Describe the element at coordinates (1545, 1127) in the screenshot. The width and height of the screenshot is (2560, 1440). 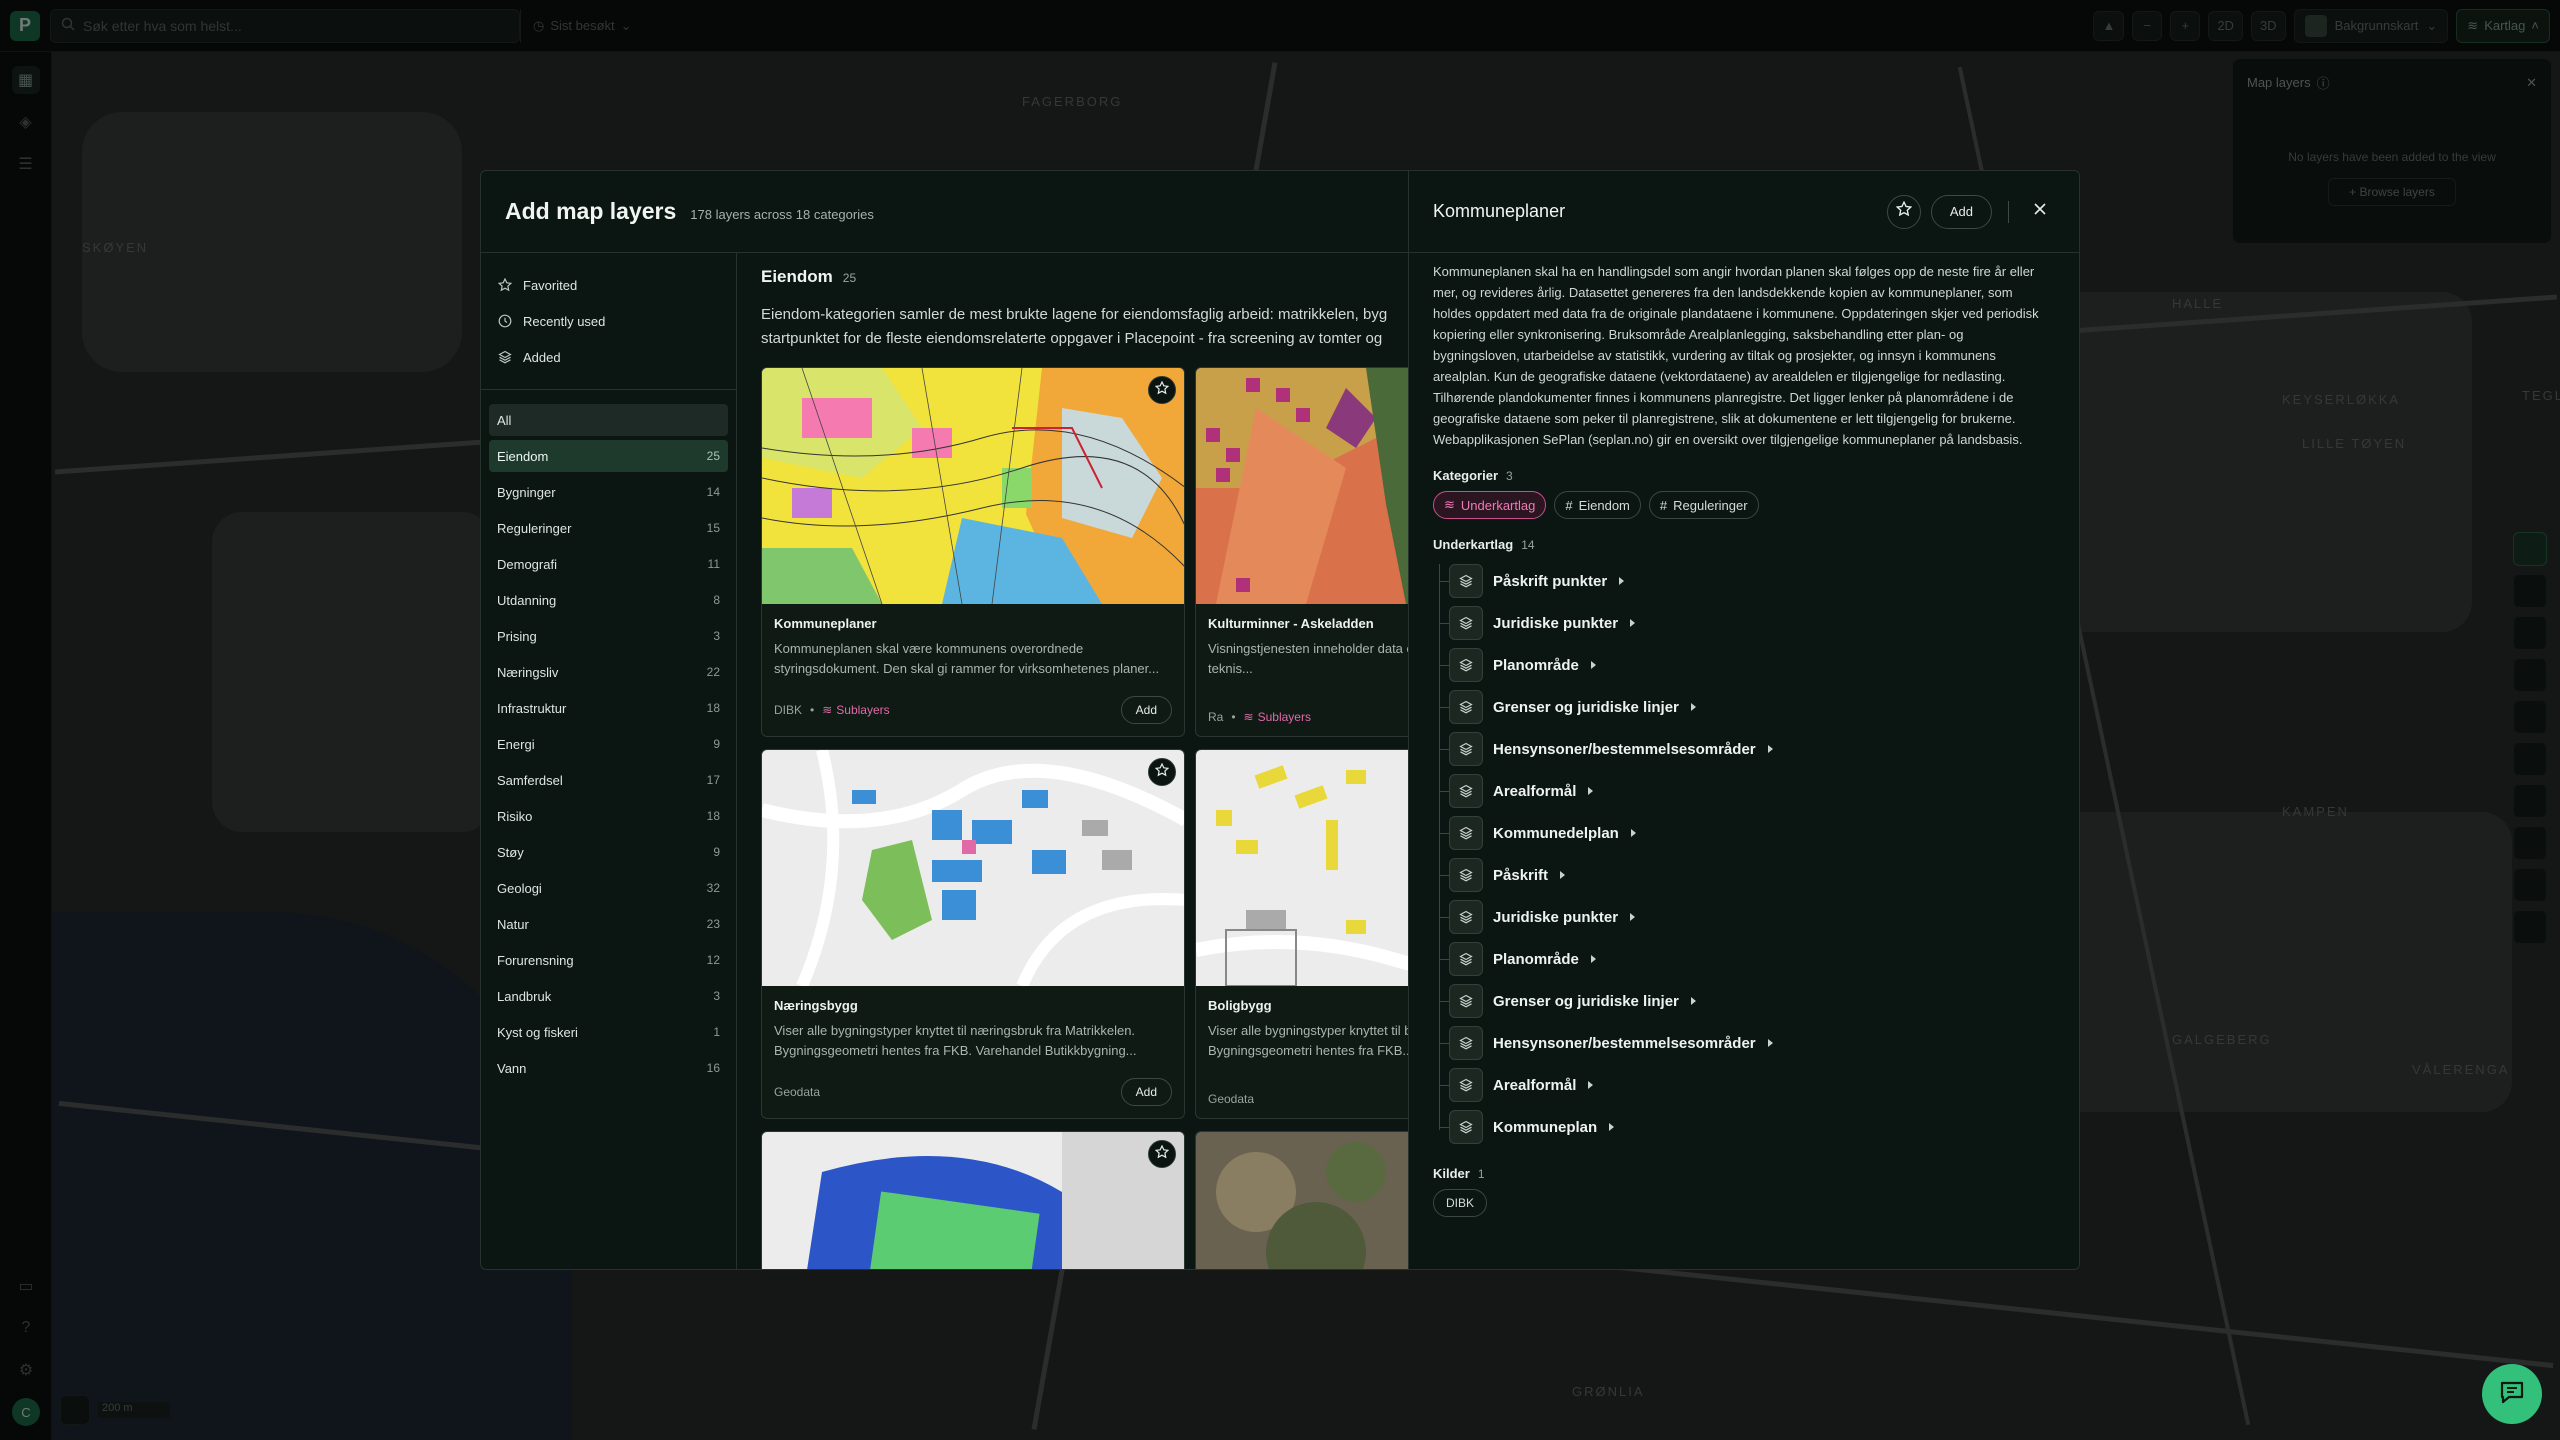
I see `sublayer-label: Kommuneplan` at that location.